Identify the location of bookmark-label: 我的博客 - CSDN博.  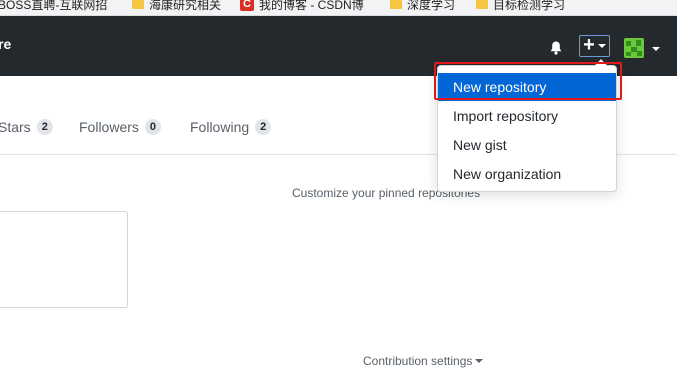
(311, 6).